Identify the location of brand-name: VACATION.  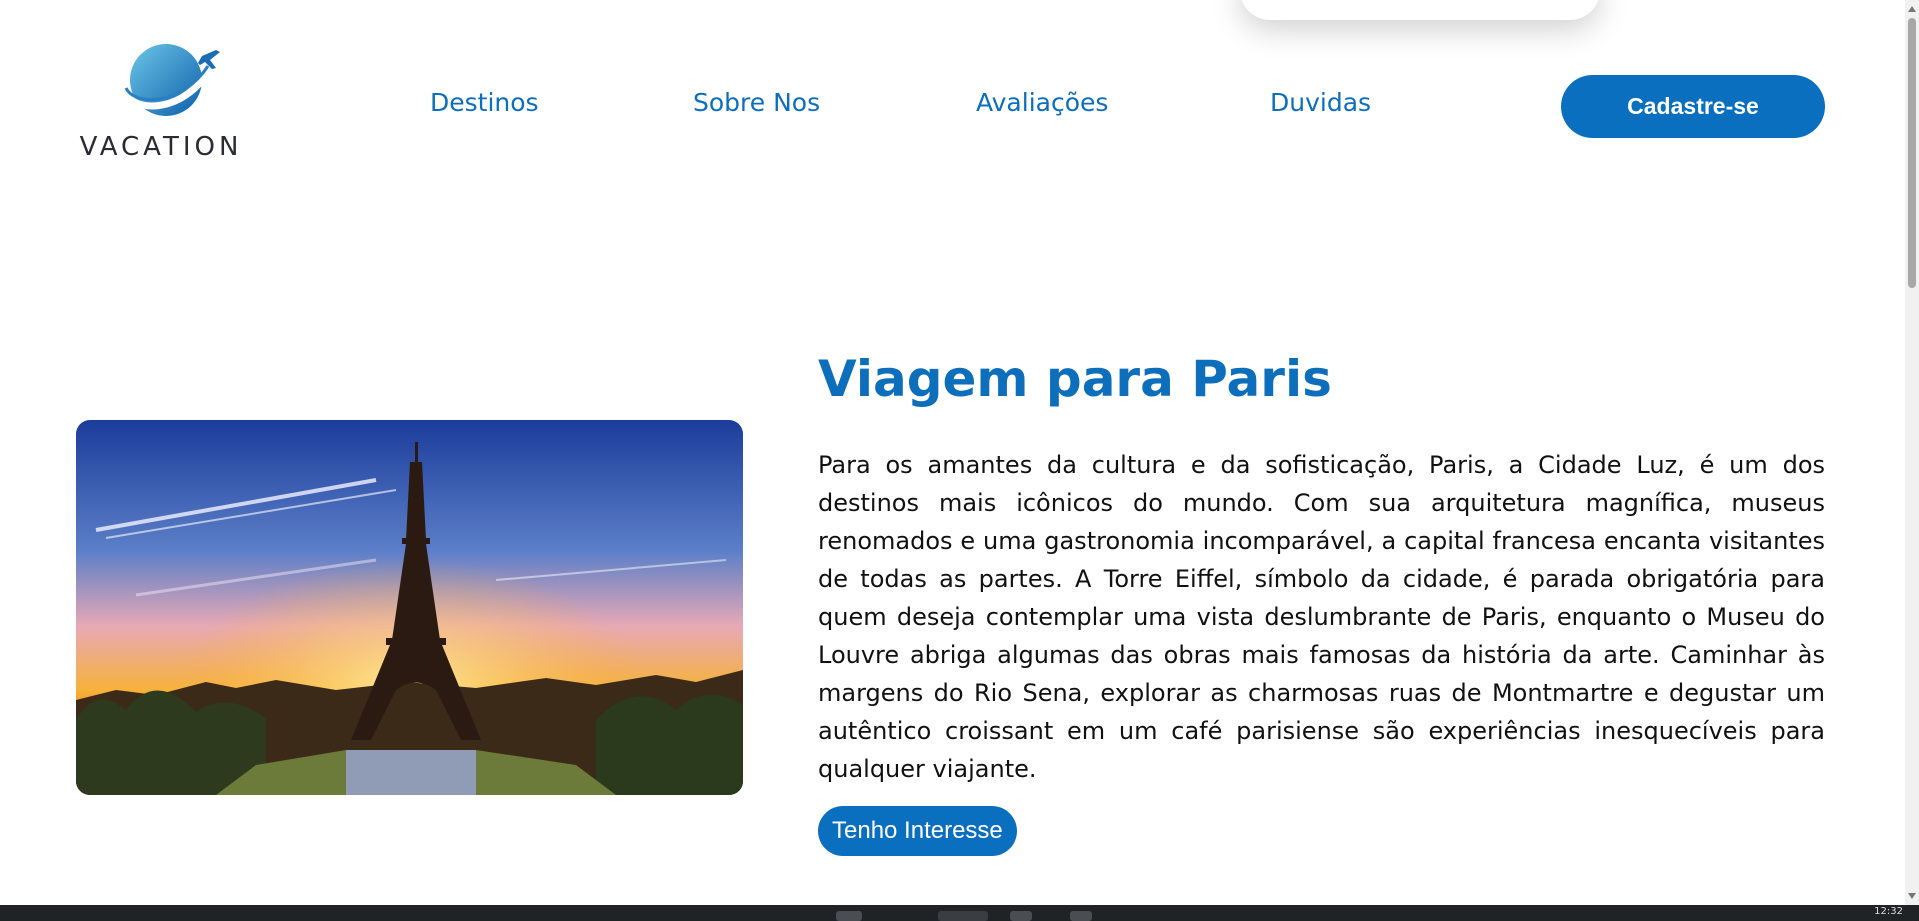
(161, 147).